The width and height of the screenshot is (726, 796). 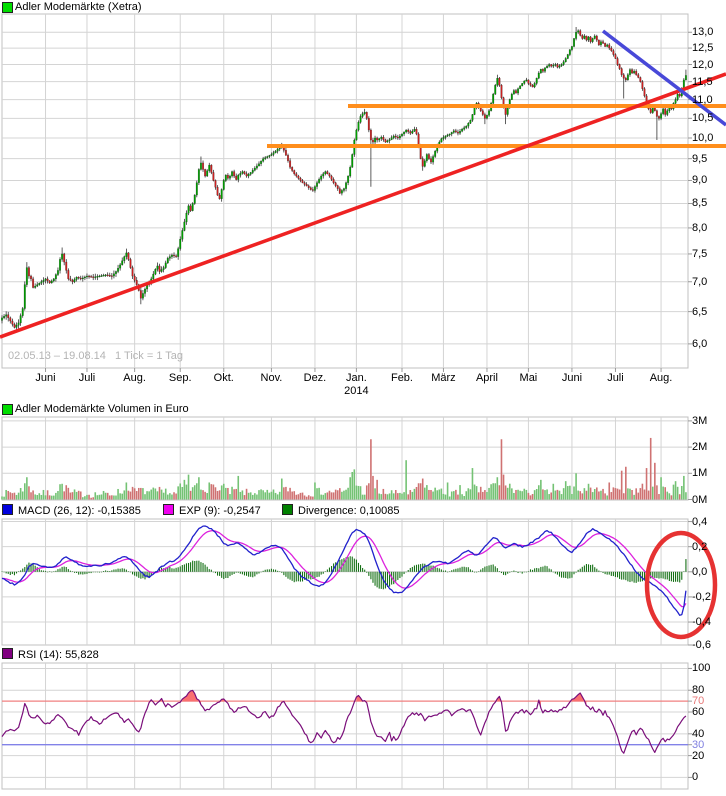 I want to click on month-label: Juli, so click(x=615, y=378).